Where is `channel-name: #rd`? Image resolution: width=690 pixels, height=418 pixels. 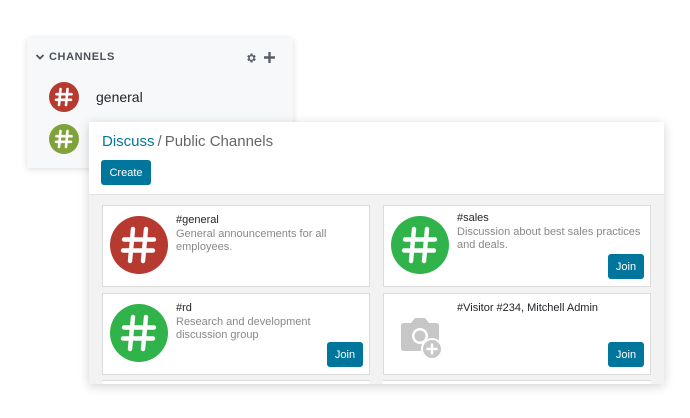
channel-name: #rd is located at coordinates (184, 308).